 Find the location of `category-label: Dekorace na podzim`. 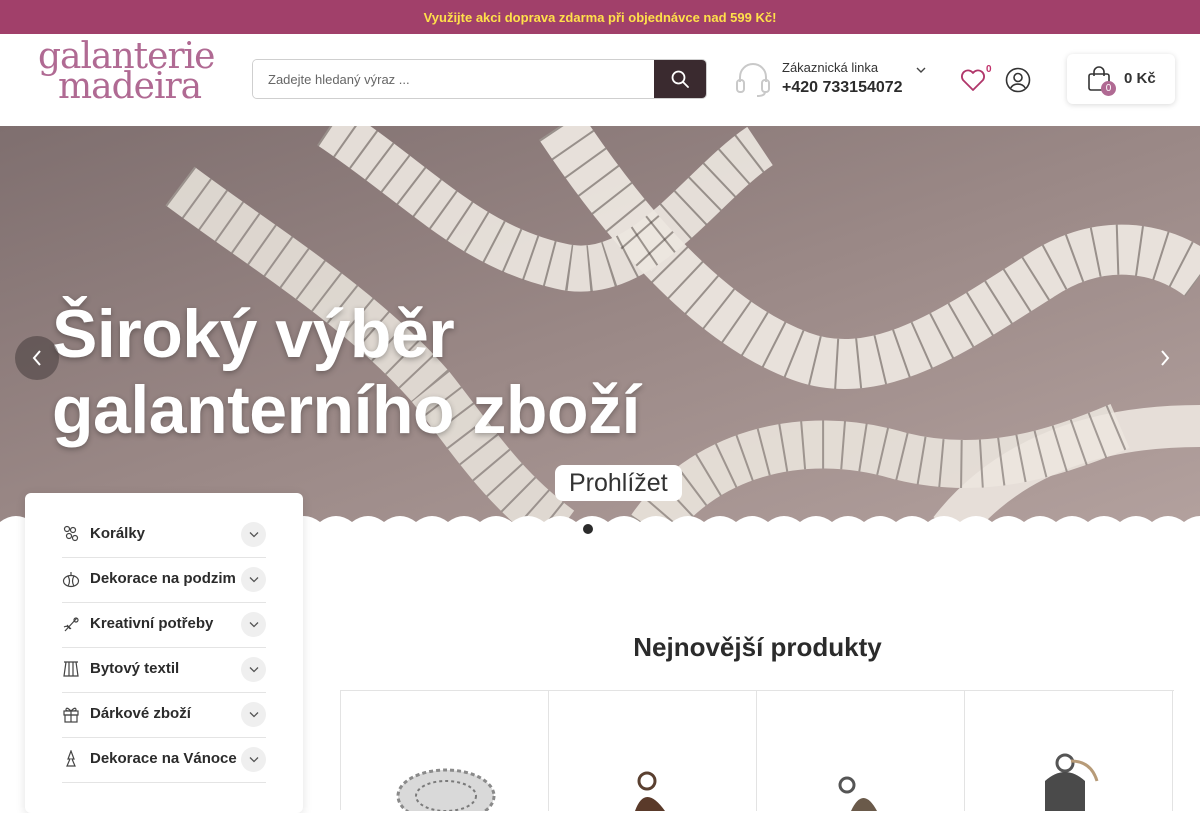

category-label: Dekorace na podzim is located at coordinates (163, 578).